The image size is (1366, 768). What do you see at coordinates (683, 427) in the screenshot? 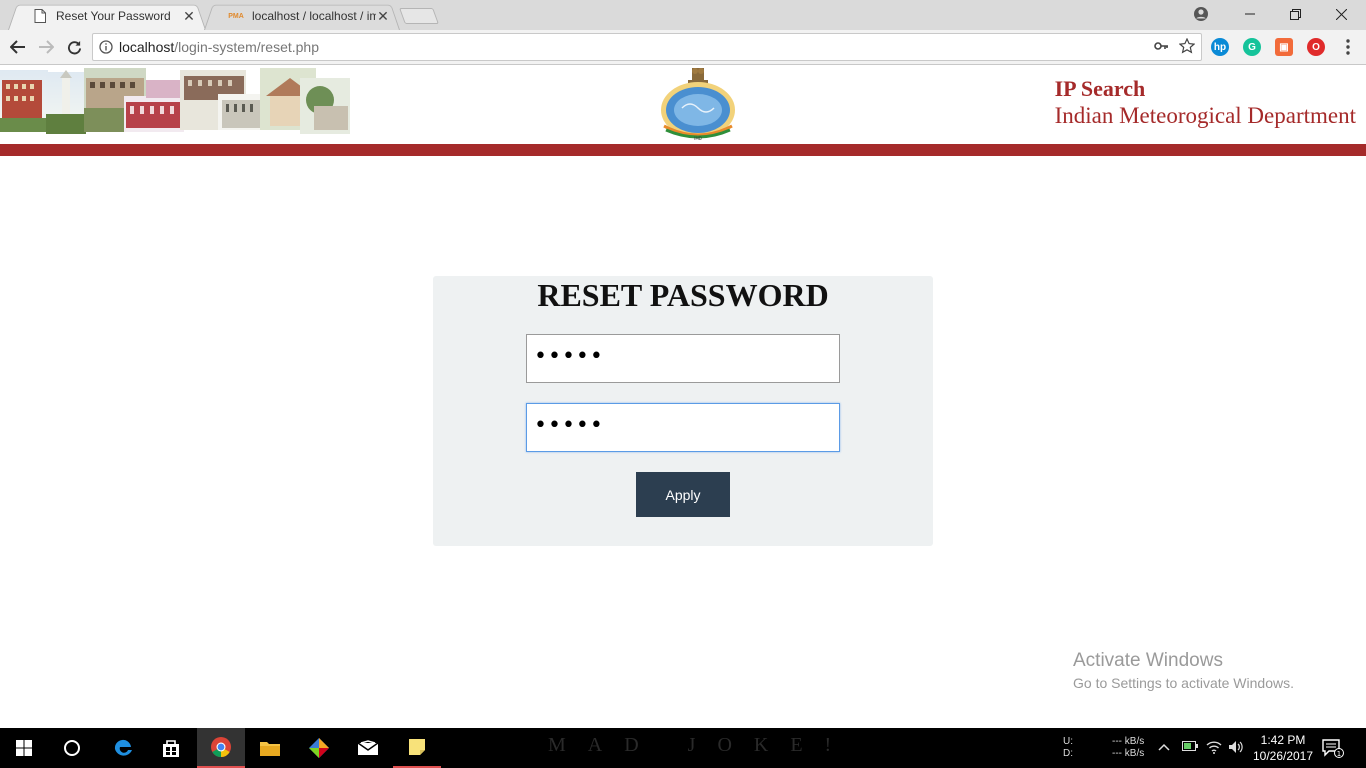
I see `confirm-password-field: •••••` at bounding box center [683, 427].